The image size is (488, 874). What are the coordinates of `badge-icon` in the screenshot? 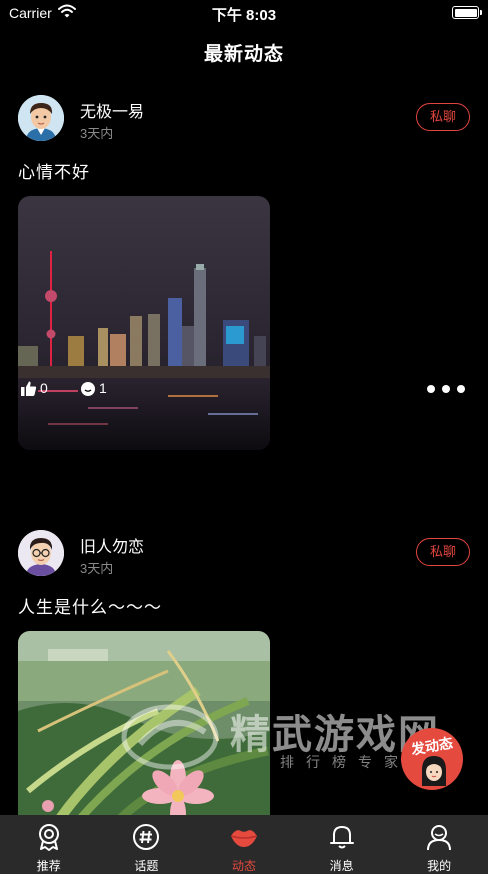 It's located at (48, 837).